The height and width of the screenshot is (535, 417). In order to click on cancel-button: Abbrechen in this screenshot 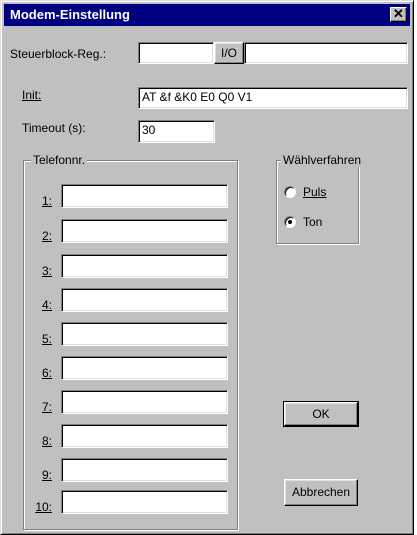, I will do `click(321, 492)`.